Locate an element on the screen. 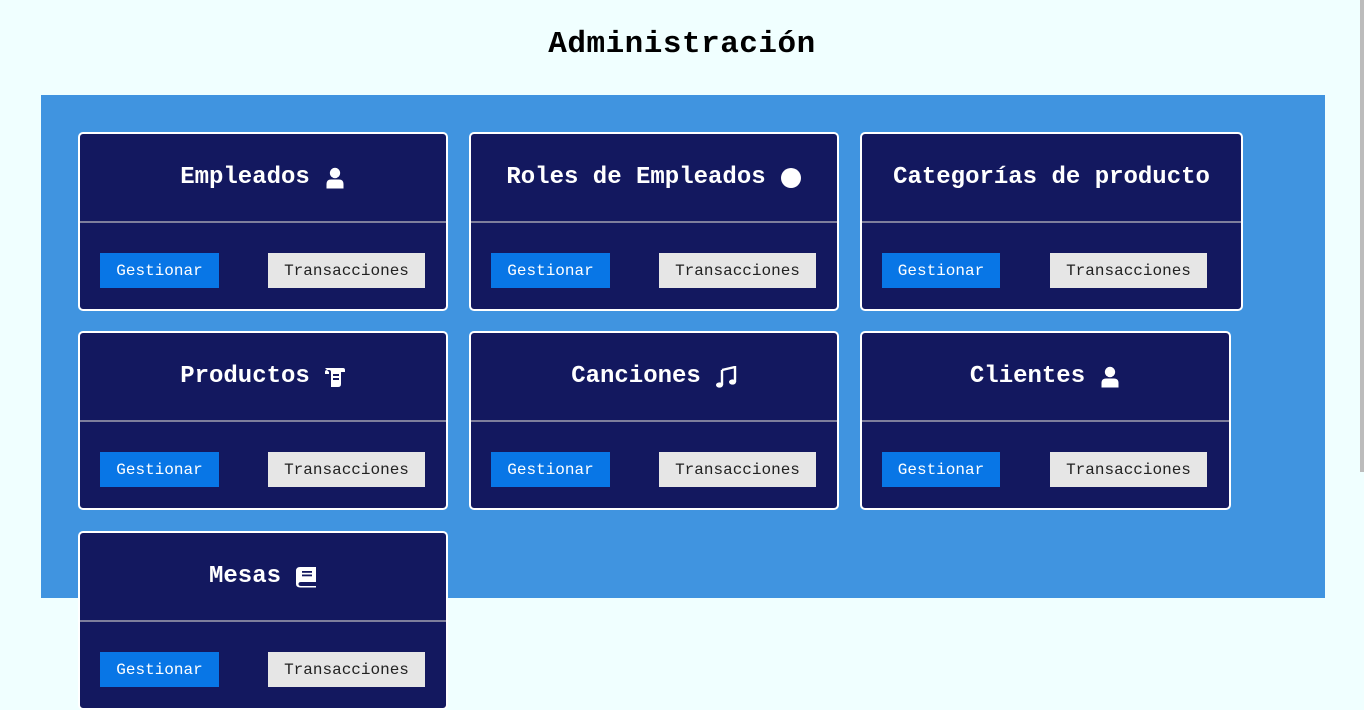  card-title: Categorías de producto is located at coordinates (1051, 177).